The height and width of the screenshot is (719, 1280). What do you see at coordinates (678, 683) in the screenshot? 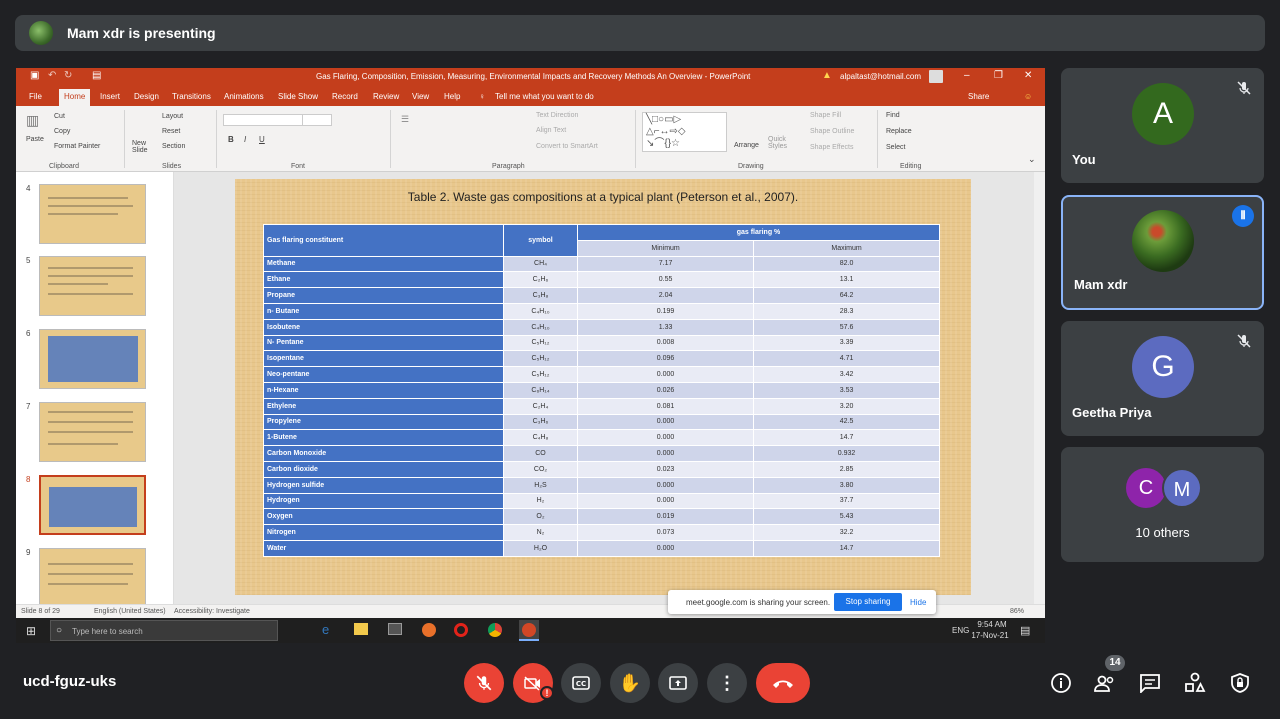
I see `present-now-button` at bounding box center [678, 683].